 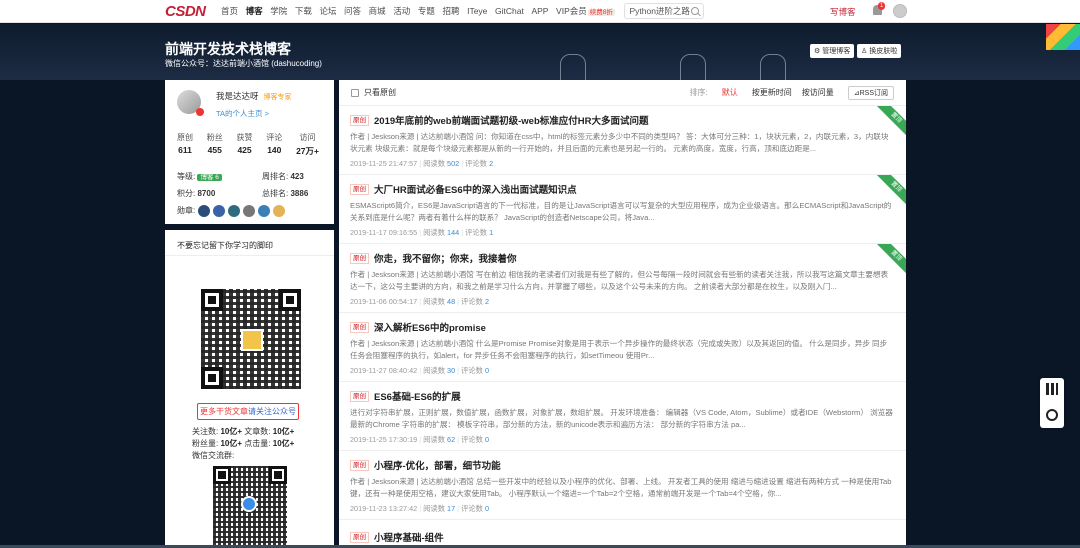 What do you see at coordinates (1063, 37) in the screenshot?
I see `corner-promo` at bounding box center [1063, 37].